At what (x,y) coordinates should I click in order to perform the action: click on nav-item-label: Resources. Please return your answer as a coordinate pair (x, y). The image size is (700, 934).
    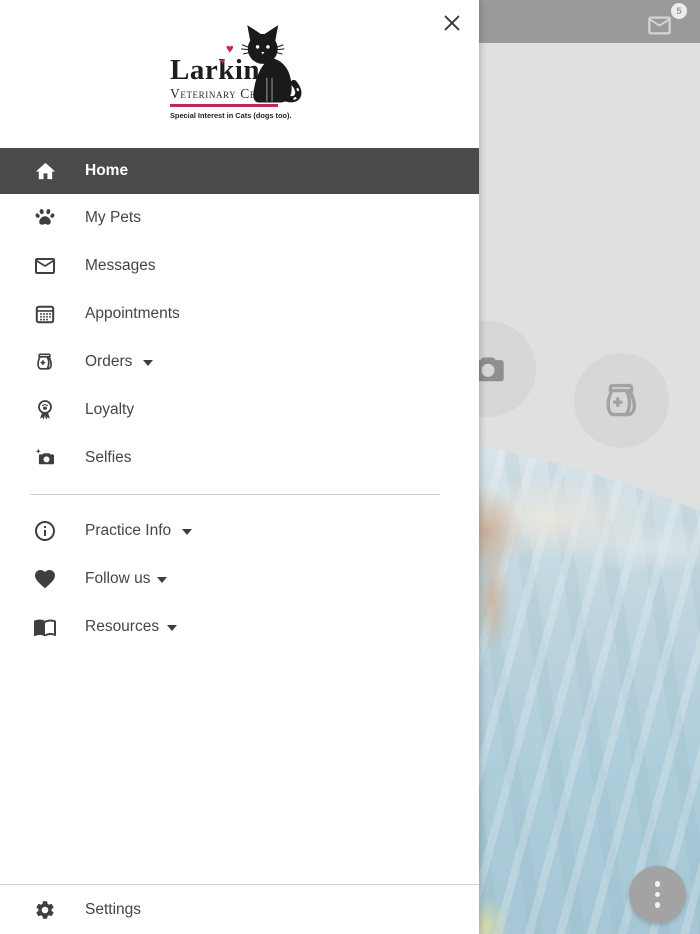
    Looking at the image, I should click on (122, 626).